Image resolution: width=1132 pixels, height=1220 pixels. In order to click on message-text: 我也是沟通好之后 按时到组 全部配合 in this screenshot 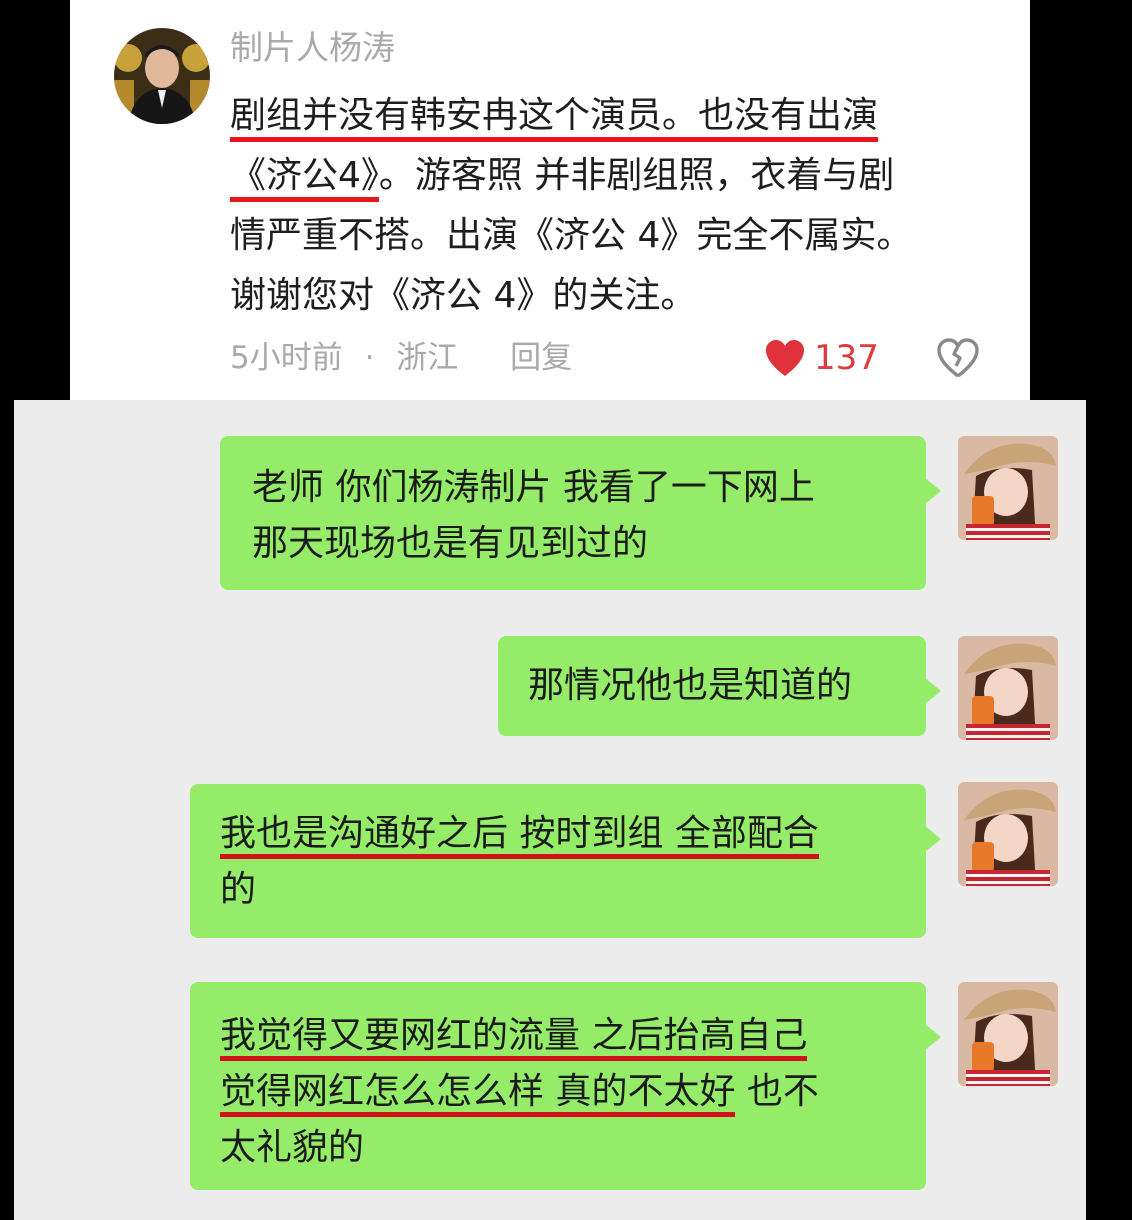, I will do `click(519, 836)`.